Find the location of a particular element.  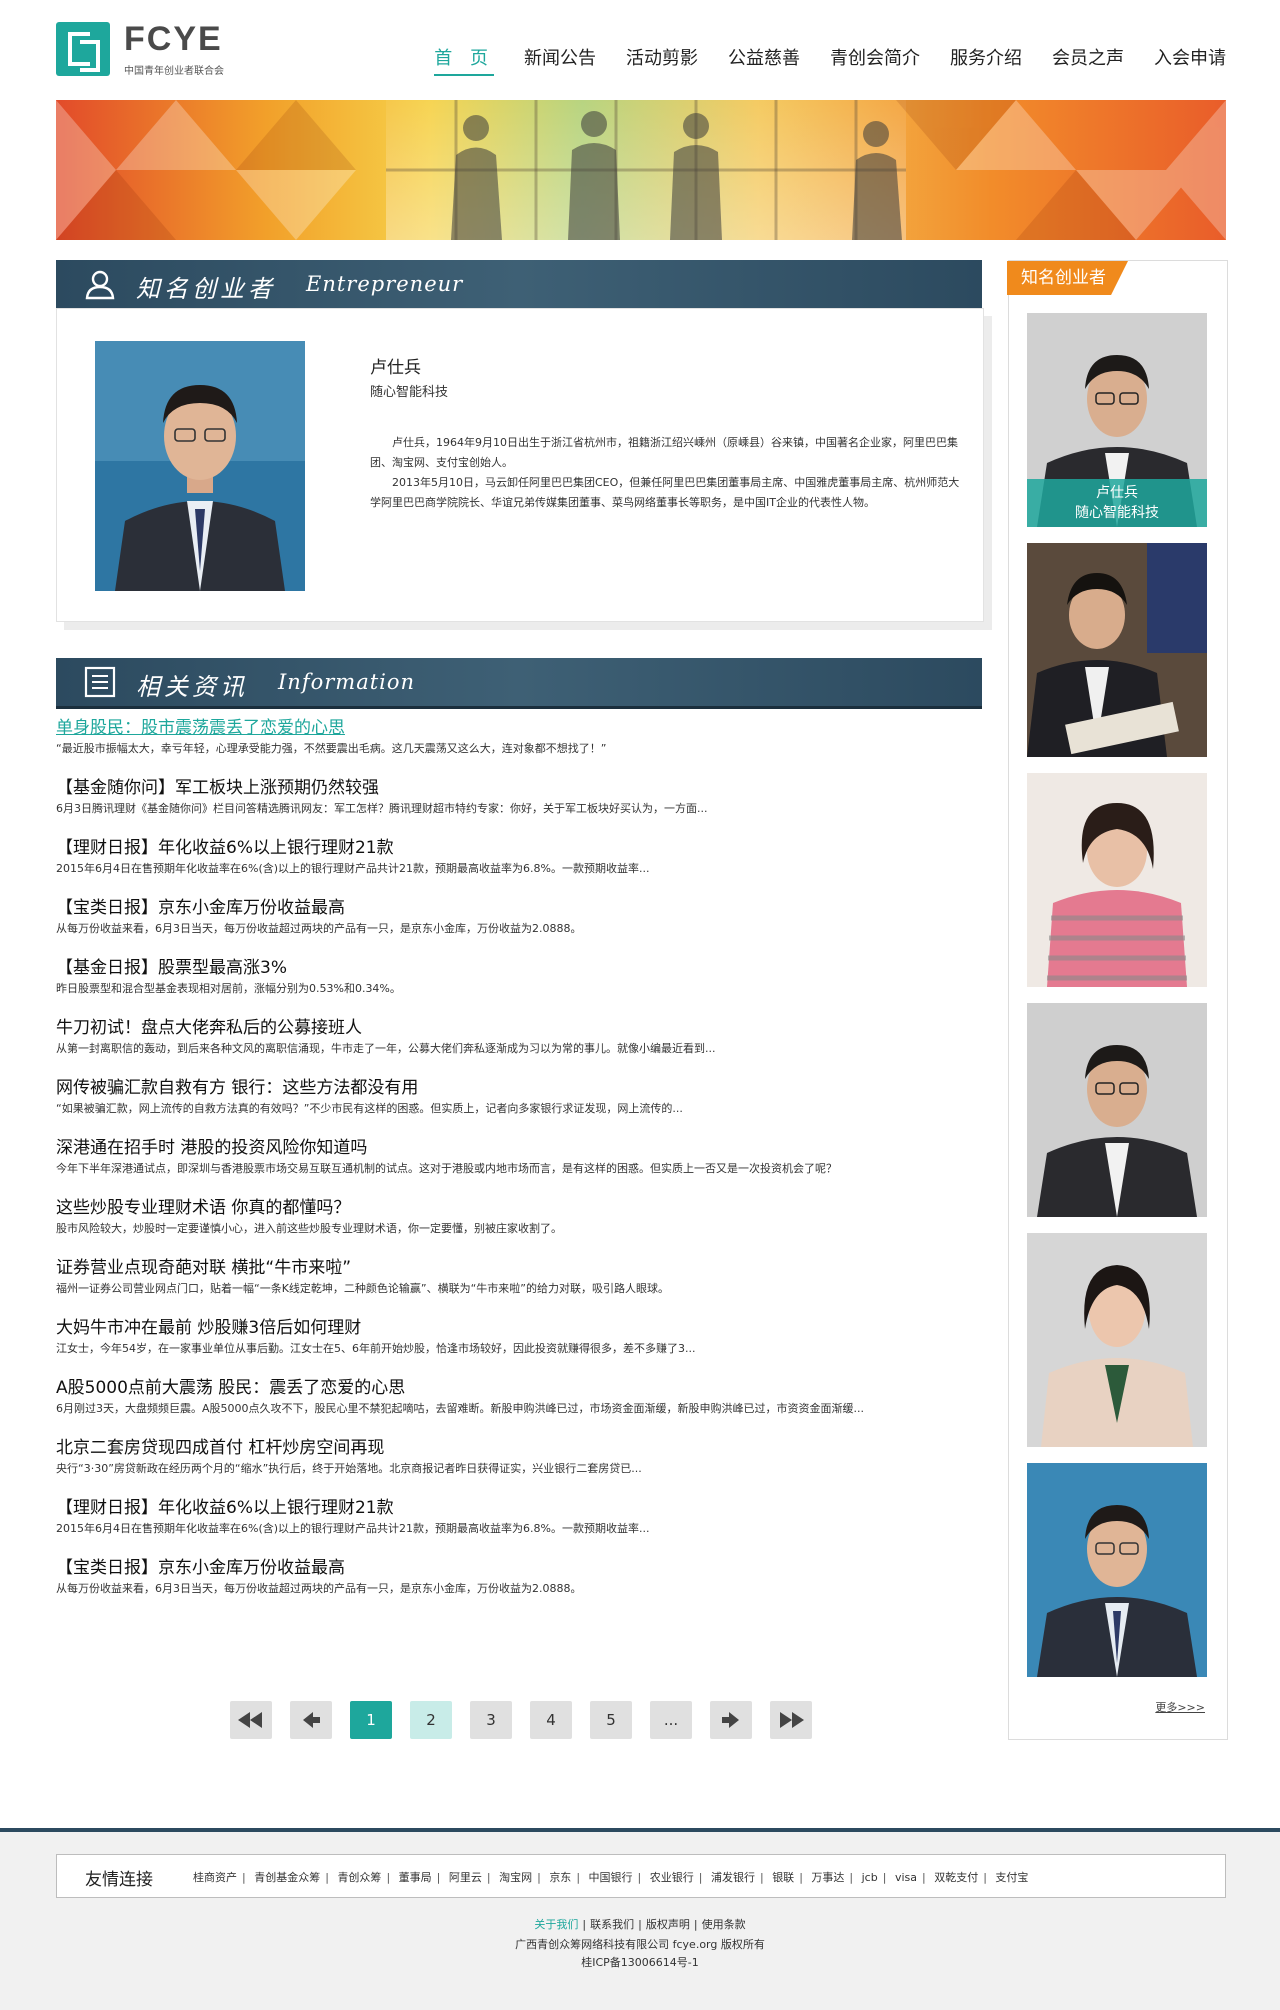

friend-links-title: 友情连接 is located at coordinates (119, 1880).